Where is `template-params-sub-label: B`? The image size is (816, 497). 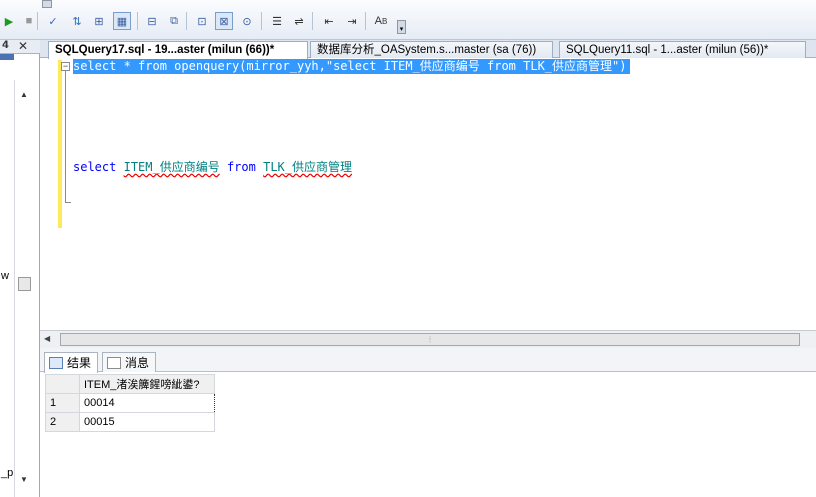 template-params-sub-label: B is located at coordinates (385, 21).